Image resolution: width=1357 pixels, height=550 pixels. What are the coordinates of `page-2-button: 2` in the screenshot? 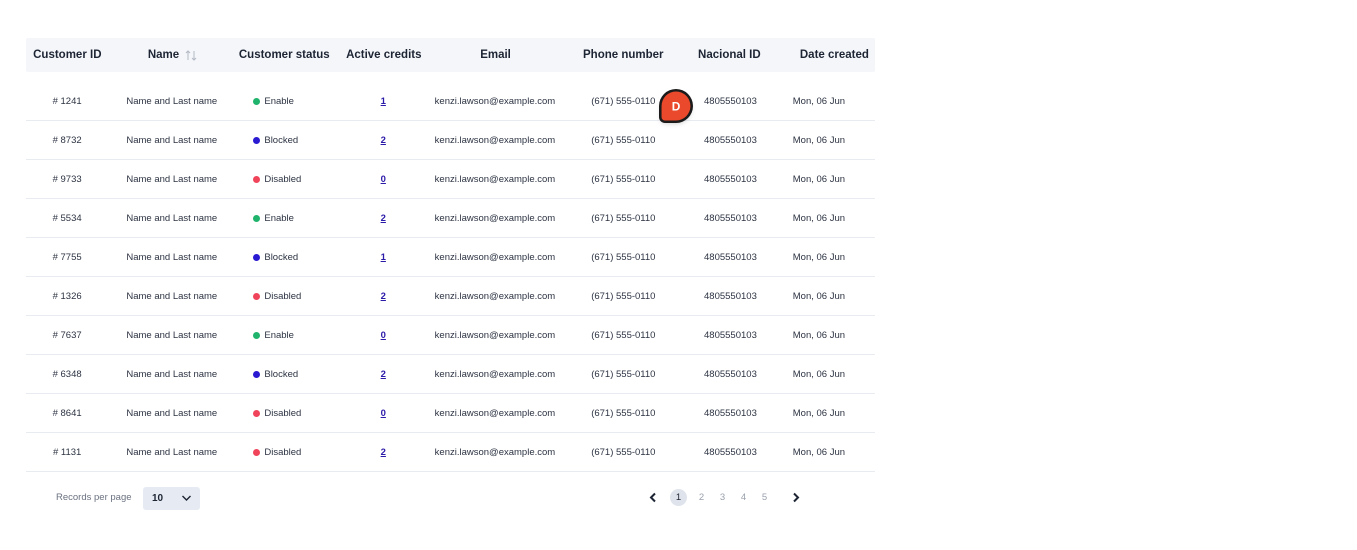 It's located at (701, 497).